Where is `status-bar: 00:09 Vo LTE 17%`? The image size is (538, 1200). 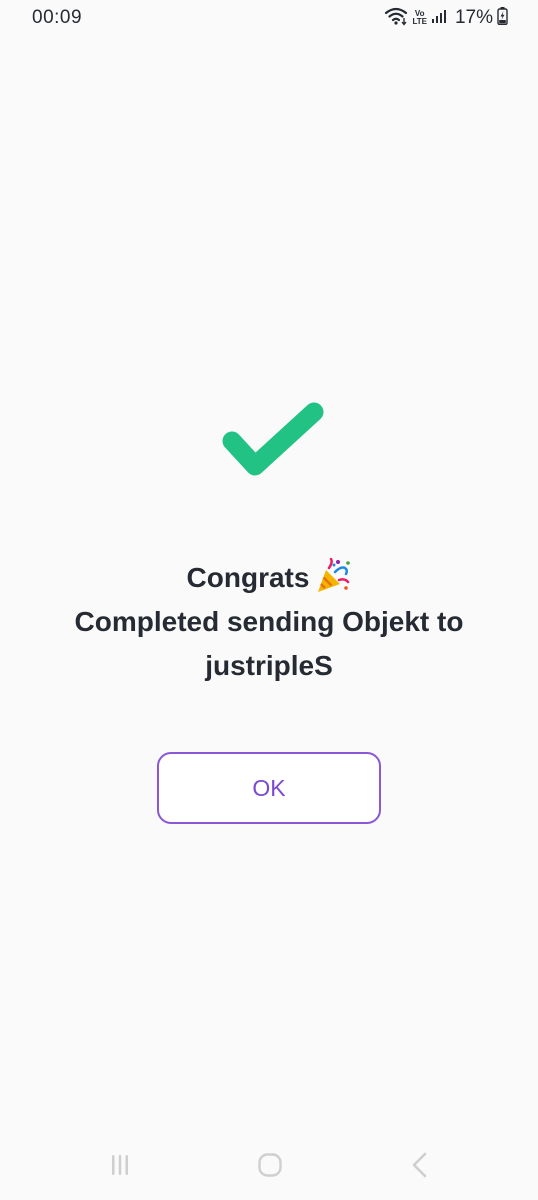
status-bar: 00:09 Vo LTE 17% is located at coordinates (269, 18).